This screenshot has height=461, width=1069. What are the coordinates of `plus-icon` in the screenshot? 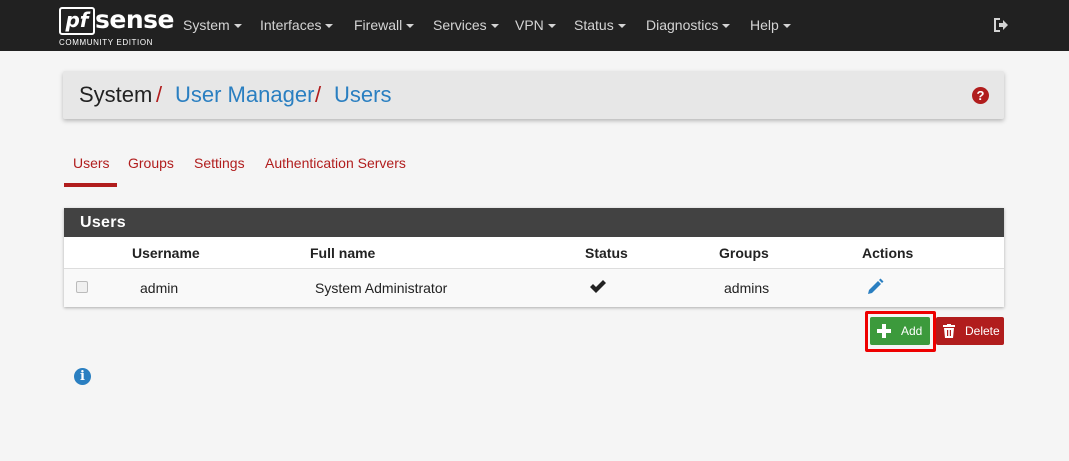 It's located at (884, 331).